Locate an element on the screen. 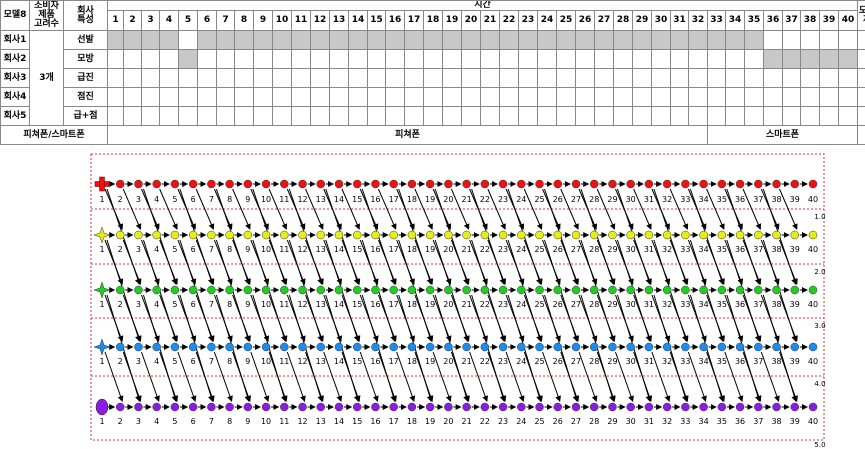 The width and height of the screenshot is (865, 449). time-step-label: 3 is located at coordinates (138, 421).